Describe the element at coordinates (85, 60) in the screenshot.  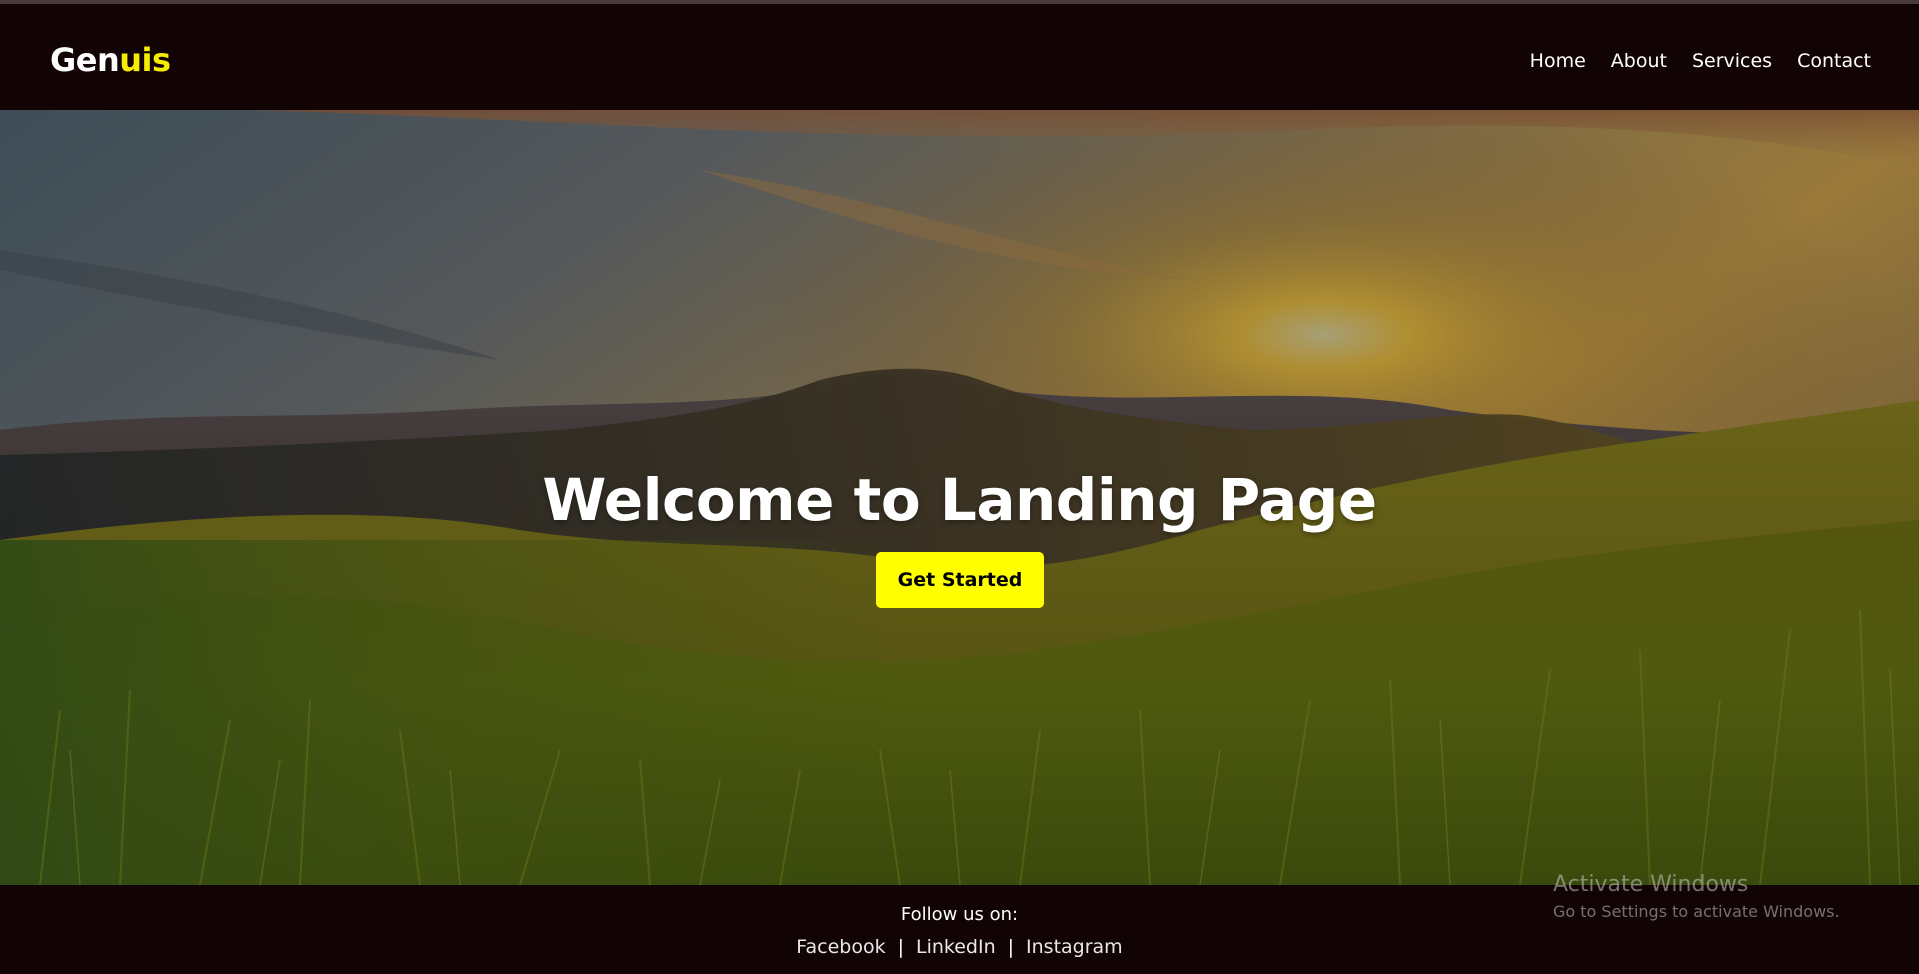
I see `logo-text-white: Gen` at that location.